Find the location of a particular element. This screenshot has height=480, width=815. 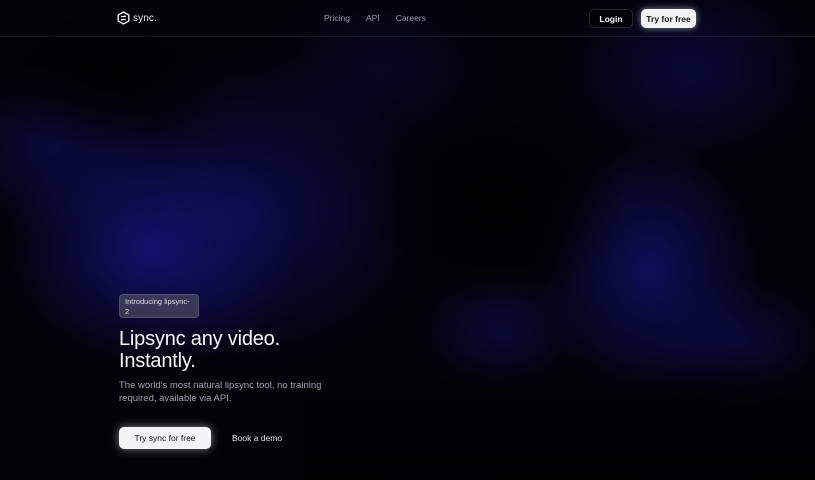

announcement-badge: Introducing lipsync-2 is located at coordinates (159, 306).